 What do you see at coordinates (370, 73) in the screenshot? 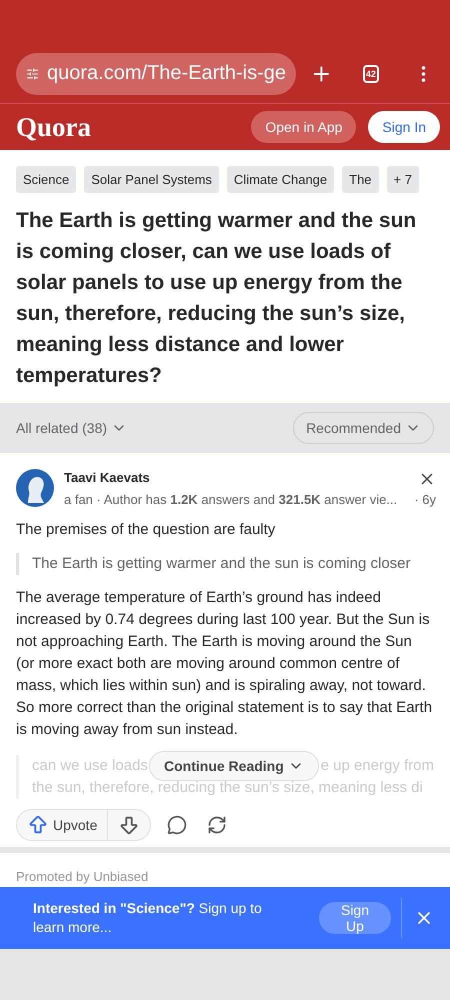
I see `tab-count-button: 42` at bounding box center [370, 73].